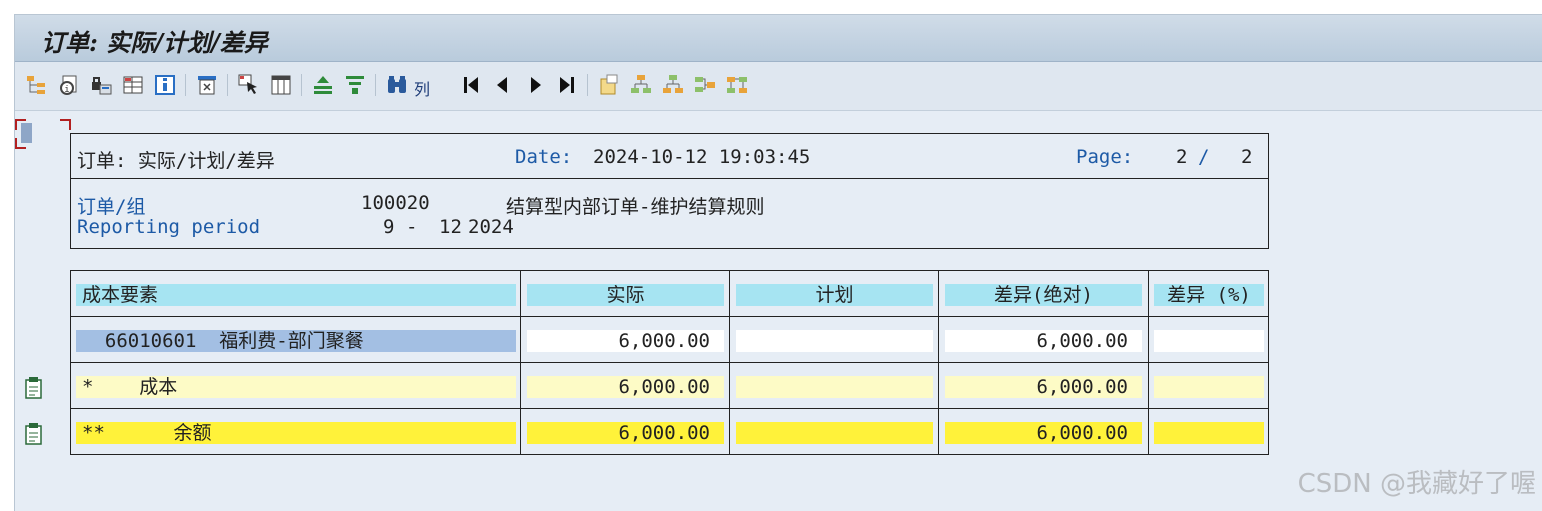  I want to click on copy-info-icon: i, so click(69, 85).